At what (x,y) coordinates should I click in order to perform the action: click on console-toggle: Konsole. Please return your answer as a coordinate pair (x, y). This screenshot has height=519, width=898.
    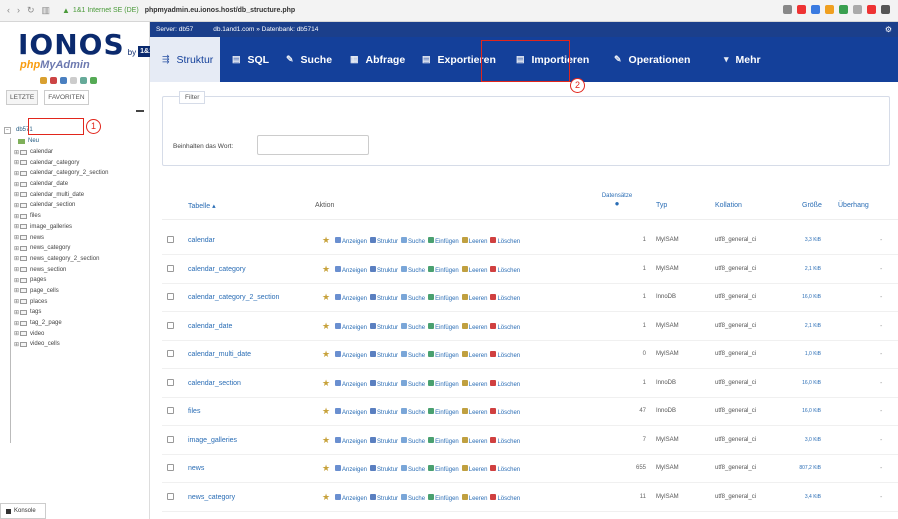
    Looking at the image, I should click on (23, 511).